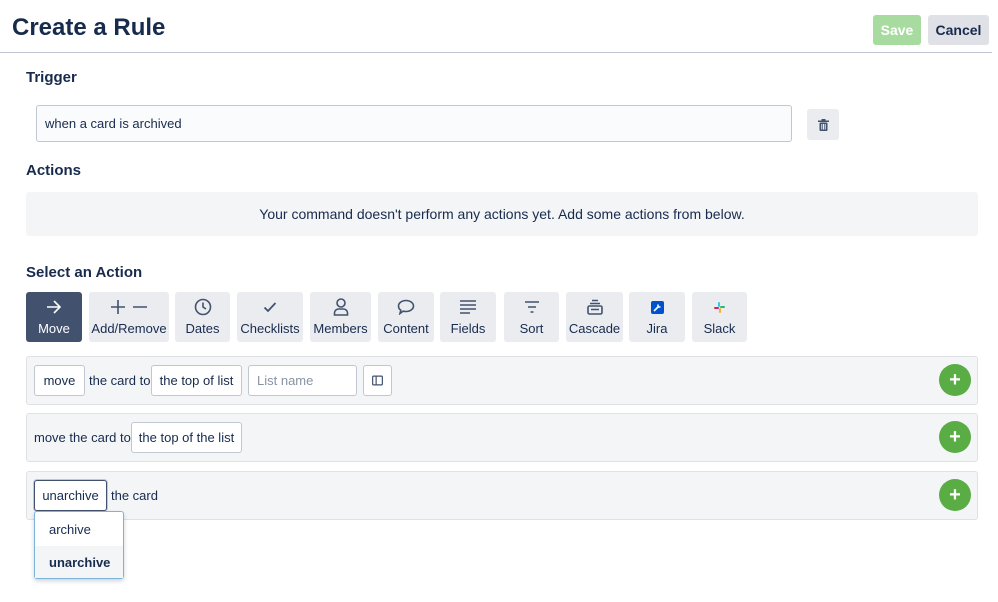  I want to click on jira-icon, so click(657, 307).